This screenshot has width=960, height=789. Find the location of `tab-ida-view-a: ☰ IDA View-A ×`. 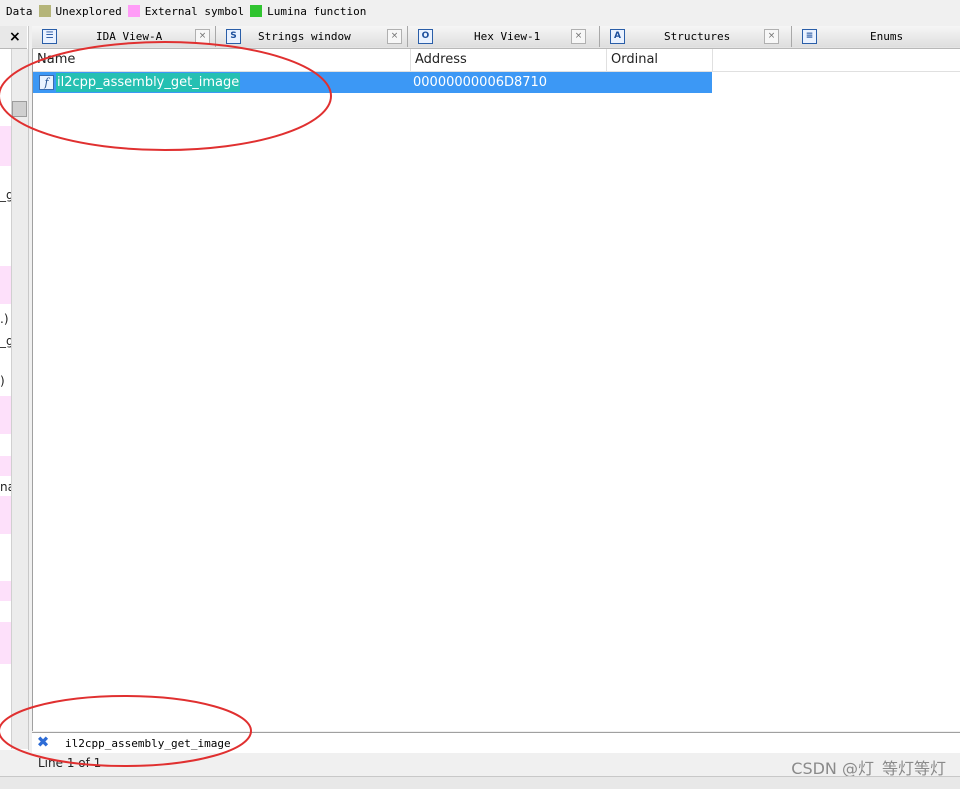

tab-ida-view-a: ☰ IDA View-A × is located at coordinates (124, 36).